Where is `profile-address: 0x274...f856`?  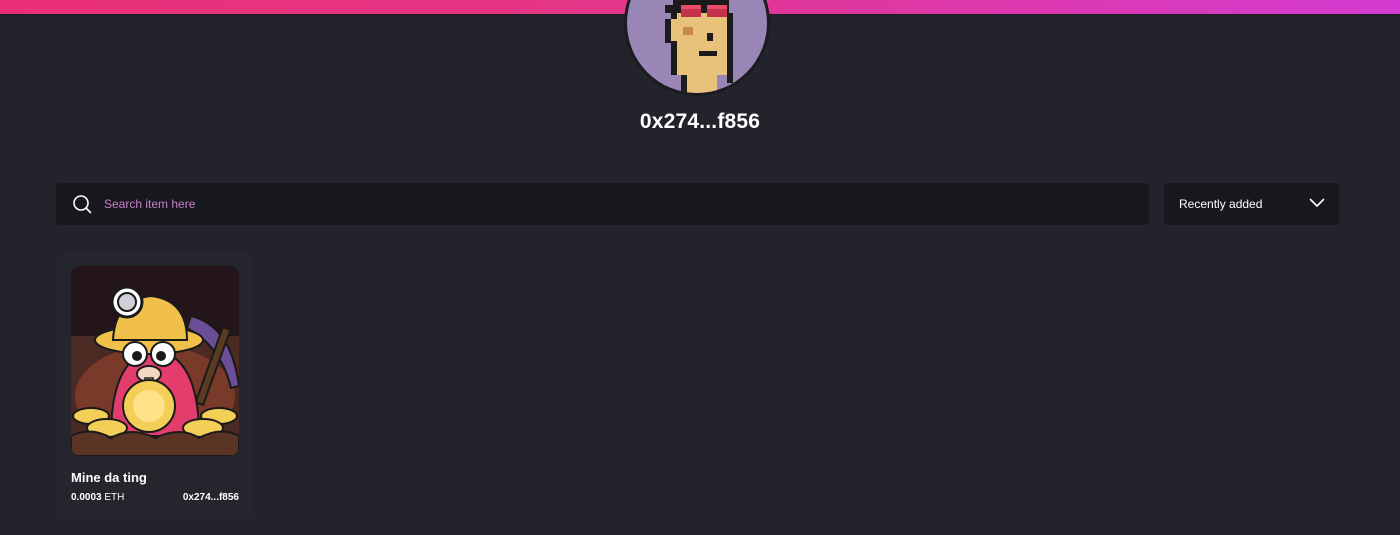
profile-address: 0x274...f856 is located at coordinates (700, 121).